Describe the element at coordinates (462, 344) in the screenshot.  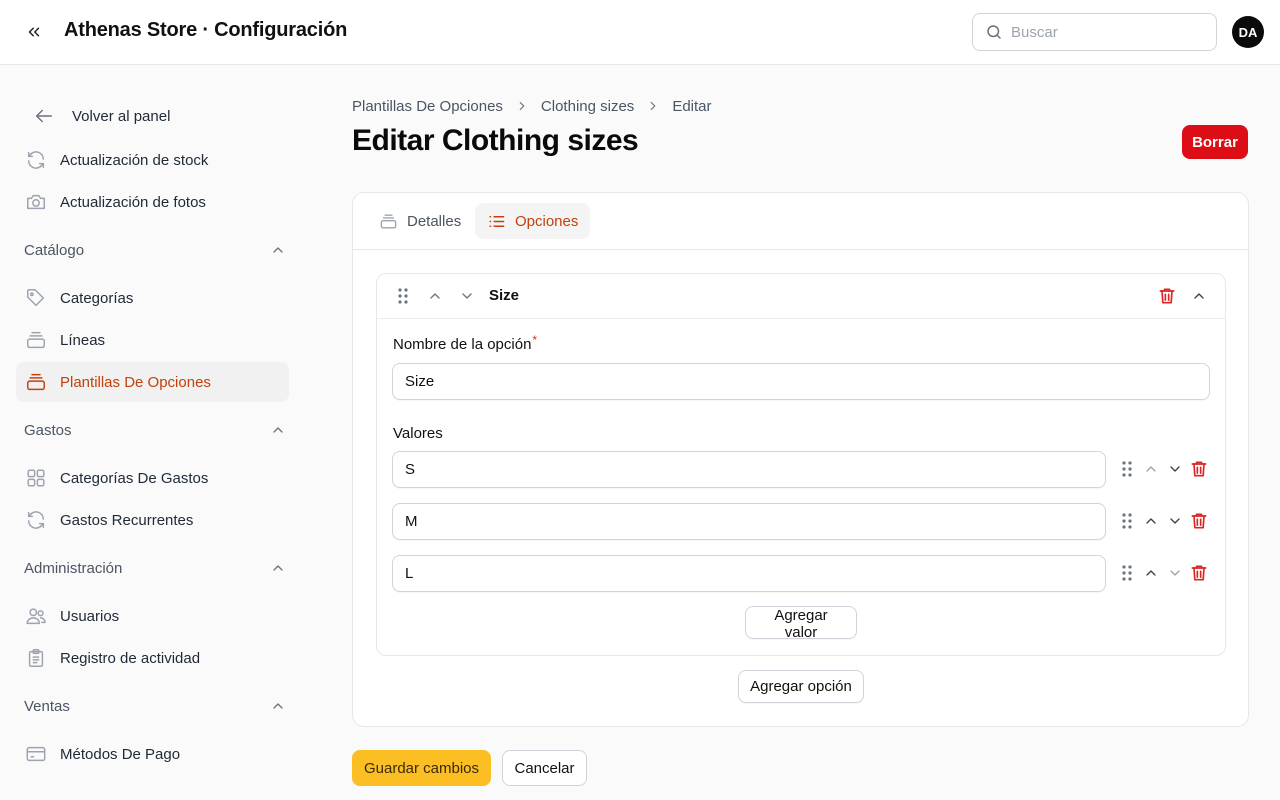
I see `option-name-label-text: Nombre de la opción` at that location.